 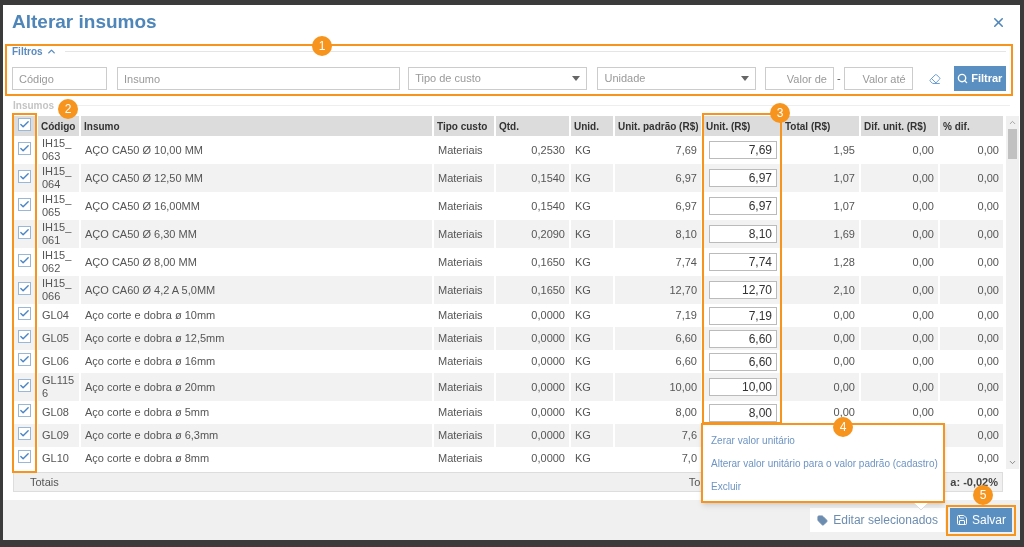 I want to click on dialog-title: Alterar insumos, so click(x=84, y=22).